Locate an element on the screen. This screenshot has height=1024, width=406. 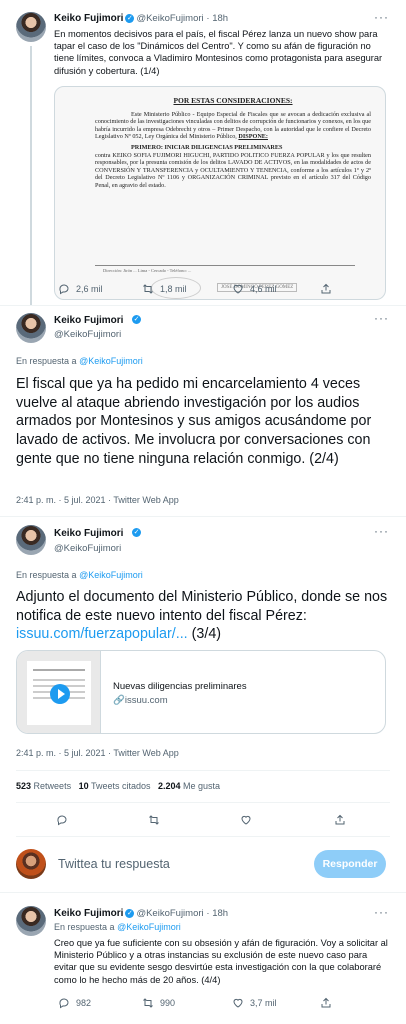
thread-line is located at coordinates (31, 176).